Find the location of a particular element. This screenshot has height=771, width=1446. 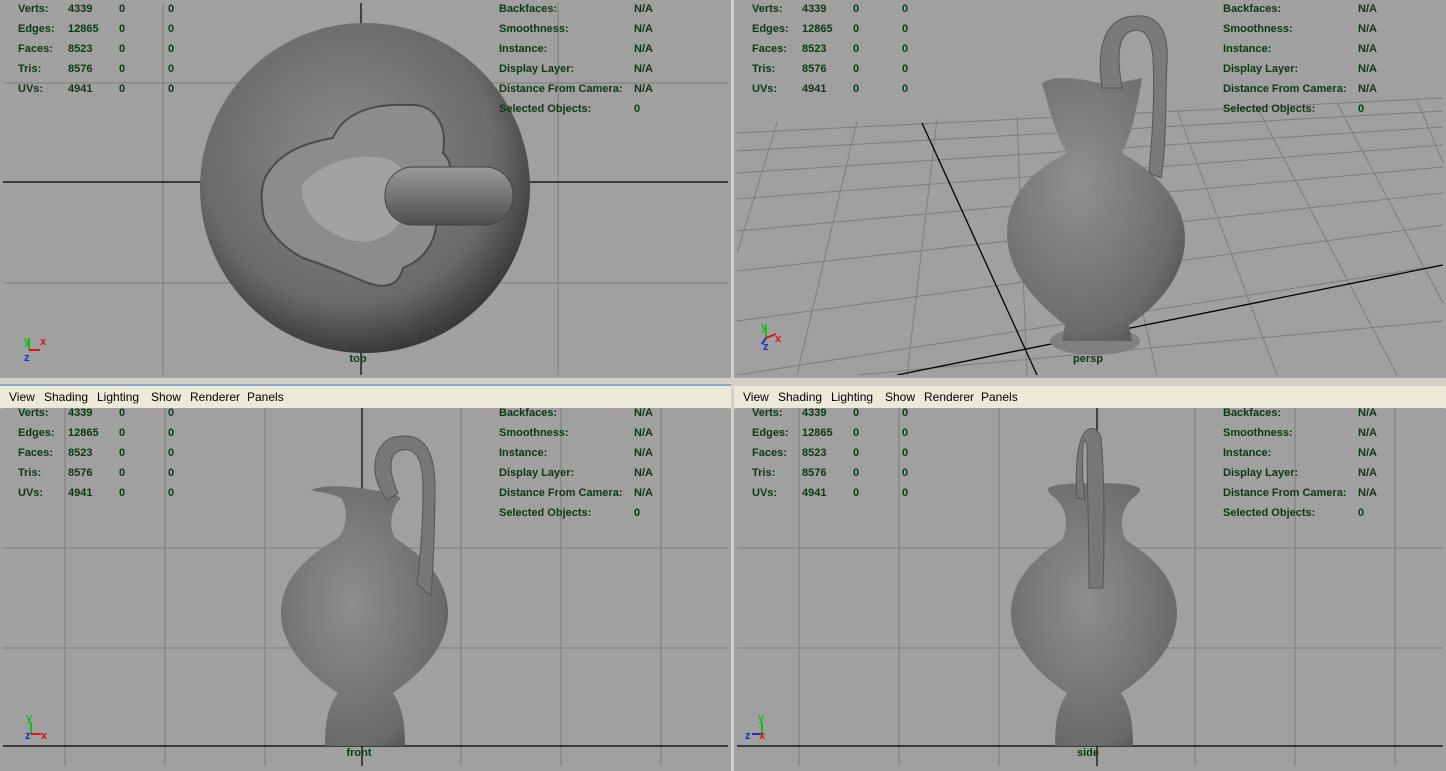

vase-side is located at coordinates (1094, 586).